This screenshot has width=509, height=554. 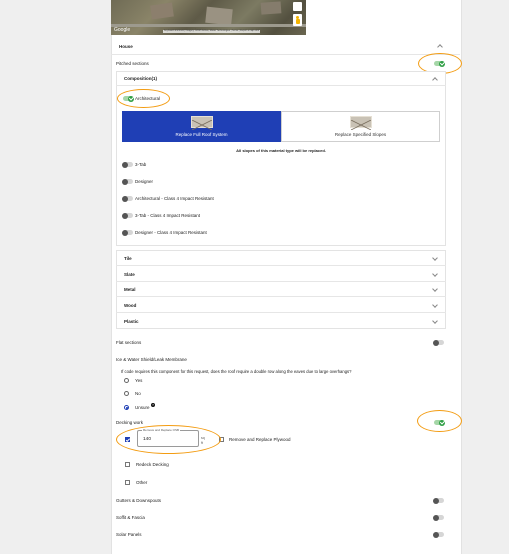 I want to click on gutters-label: Gutters & Downspouts, so click(x=139, y=500).